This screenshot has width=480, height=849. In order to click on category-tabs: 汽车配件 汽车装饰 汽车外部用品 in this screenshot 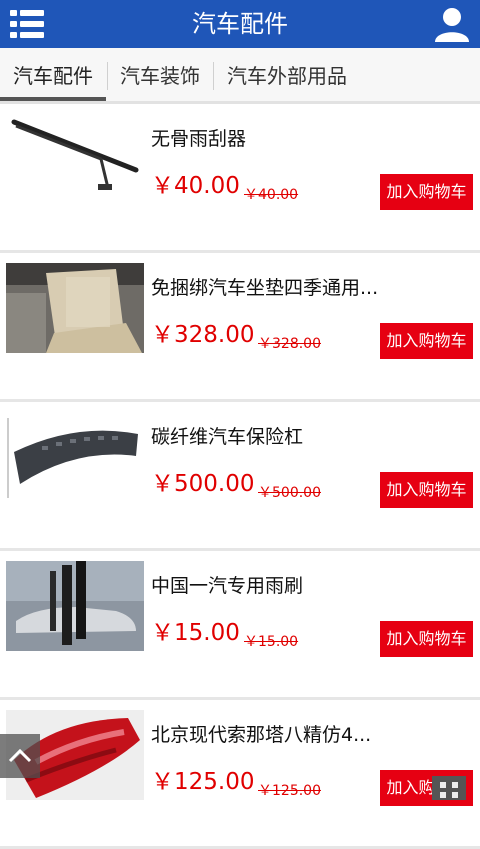, I will do `click(240, 76)`.